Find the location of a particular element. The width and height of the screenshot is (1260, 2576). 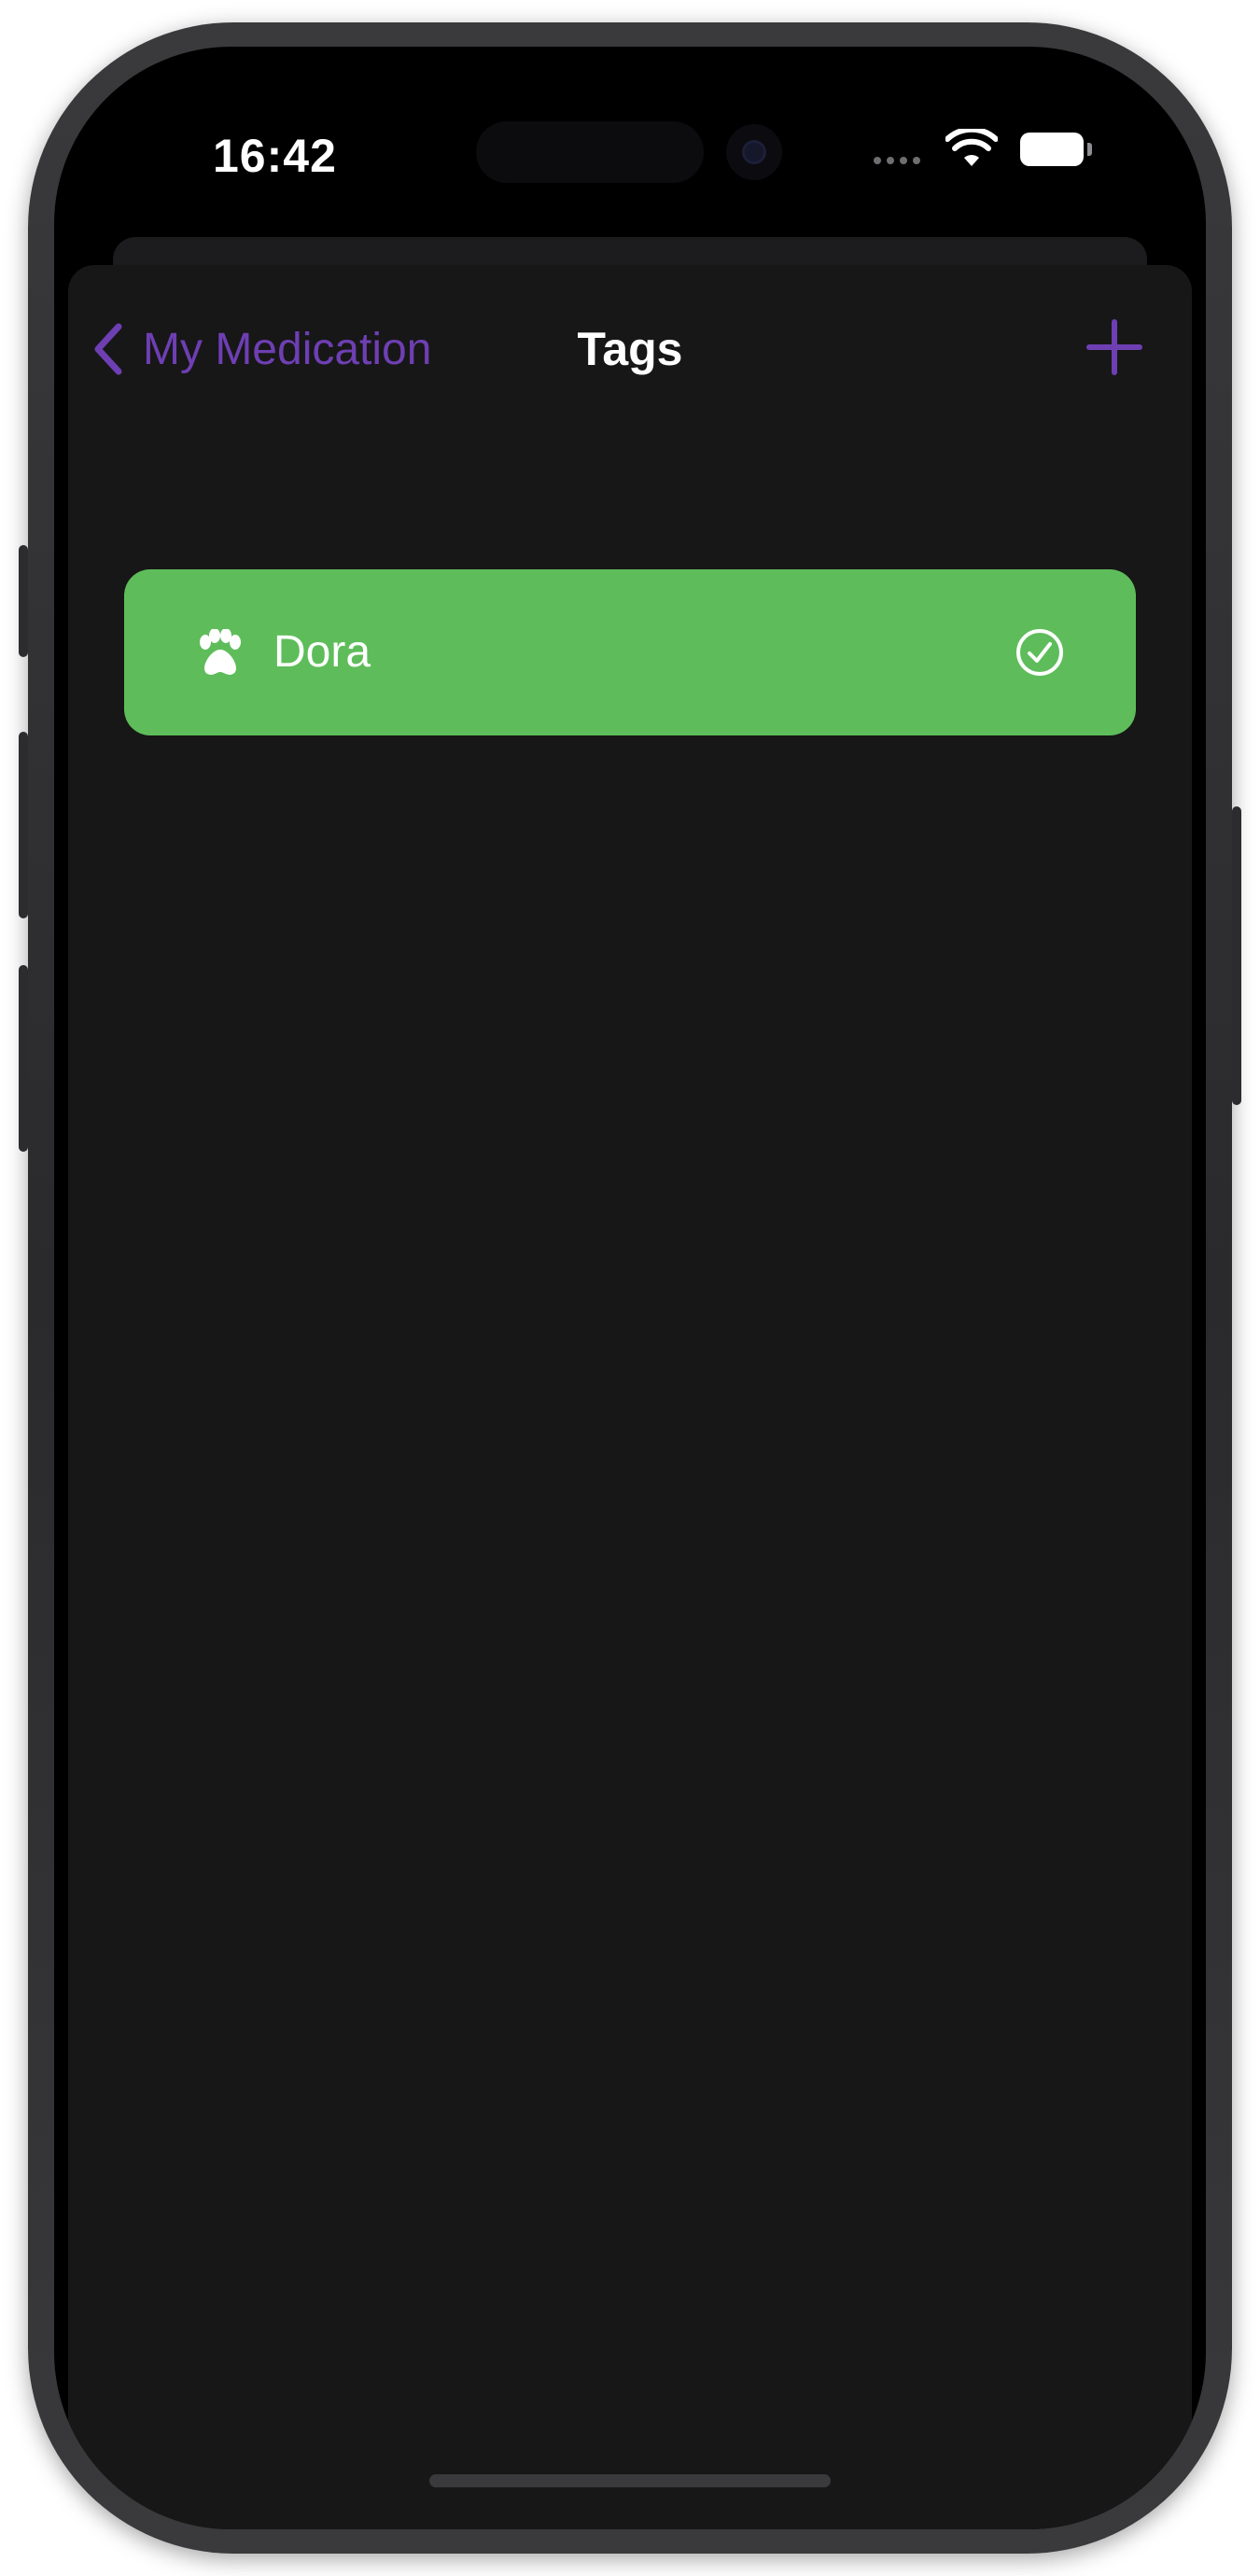

status-bar: 16:42 is located at coordinates (630, 140).